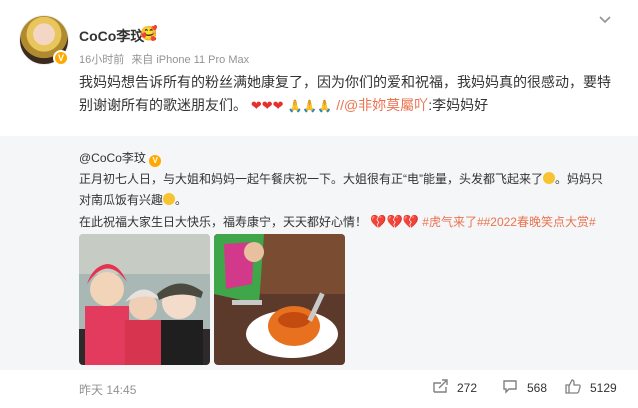 The image size is (638, 408). What do you see at coordinates (111, 36) in the screenshot?
I see `username: CoCo李玟` at bounding box center [111, 36].